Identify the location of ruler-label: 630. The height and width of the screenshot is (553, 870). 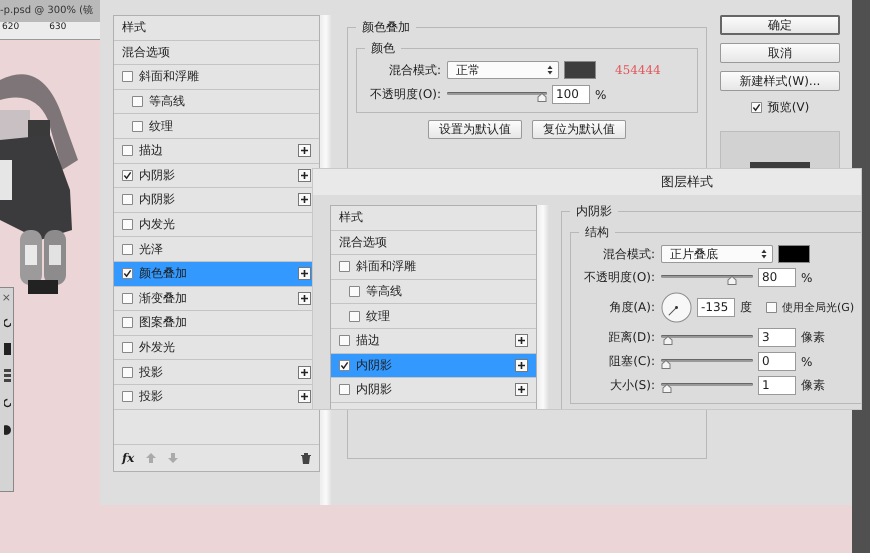
(57, 28).